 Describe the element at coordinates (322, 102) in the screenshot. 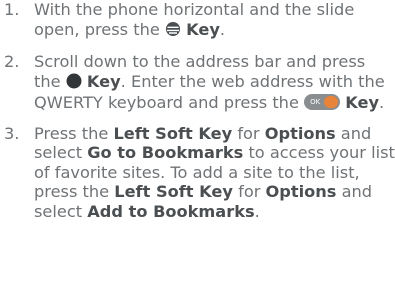

I see `ok-enter-key-icon: OK` at that location.